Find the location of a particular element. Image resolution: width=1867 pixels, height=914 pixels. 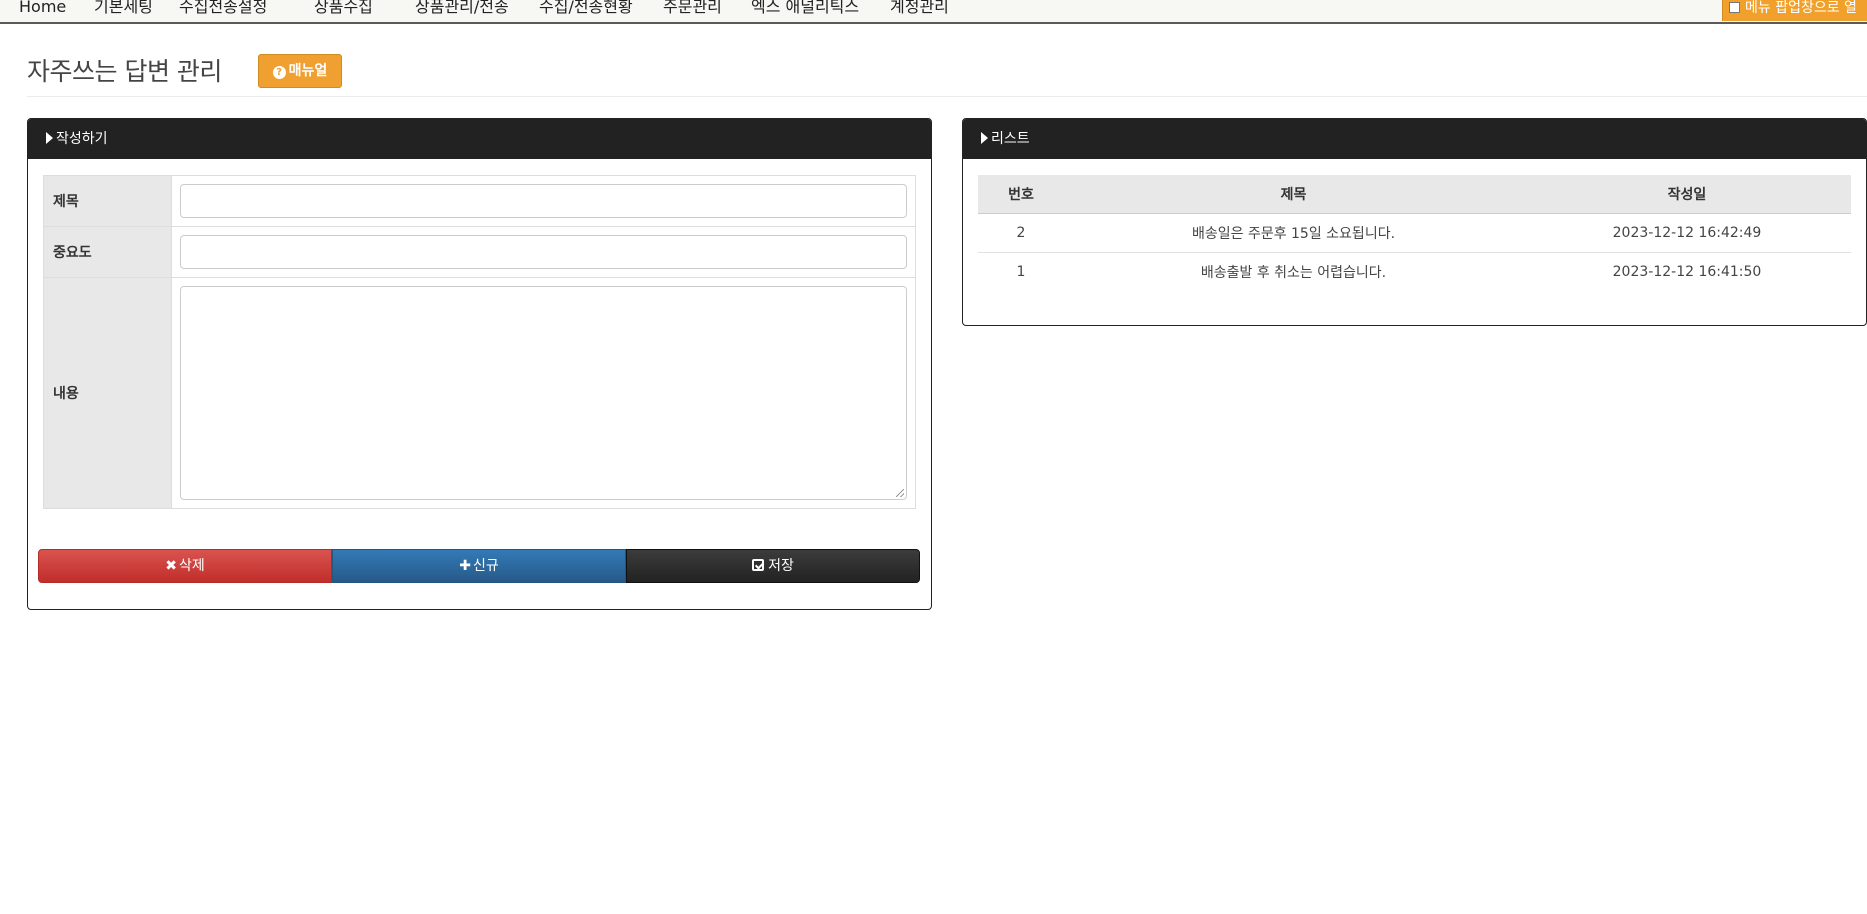

delete-button: ✖ 삭제 is located at coordinates (185, 566).